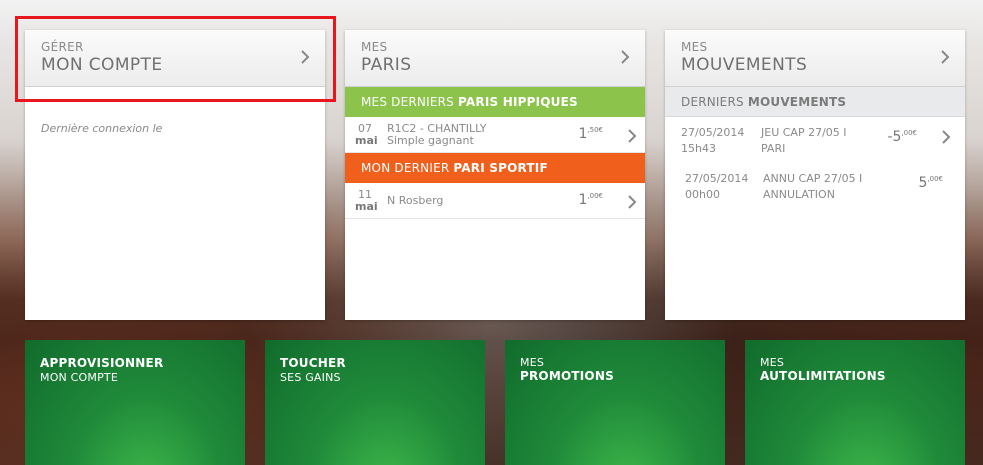  I want to click on horse-band-strong: PARIS HIPPIQUES, so click(518, 102).